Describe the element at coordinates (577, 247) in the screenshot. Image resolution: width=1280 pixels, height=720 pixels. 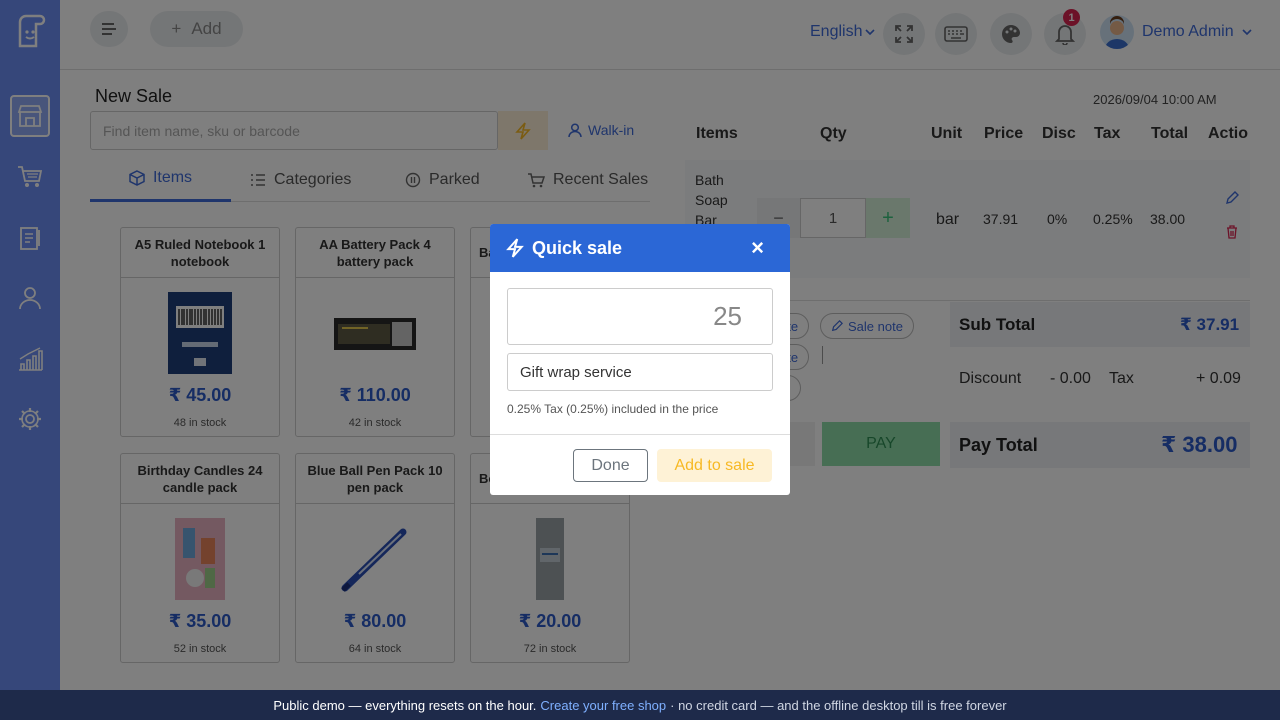
I see `modal-title: Quick sale` at that location.